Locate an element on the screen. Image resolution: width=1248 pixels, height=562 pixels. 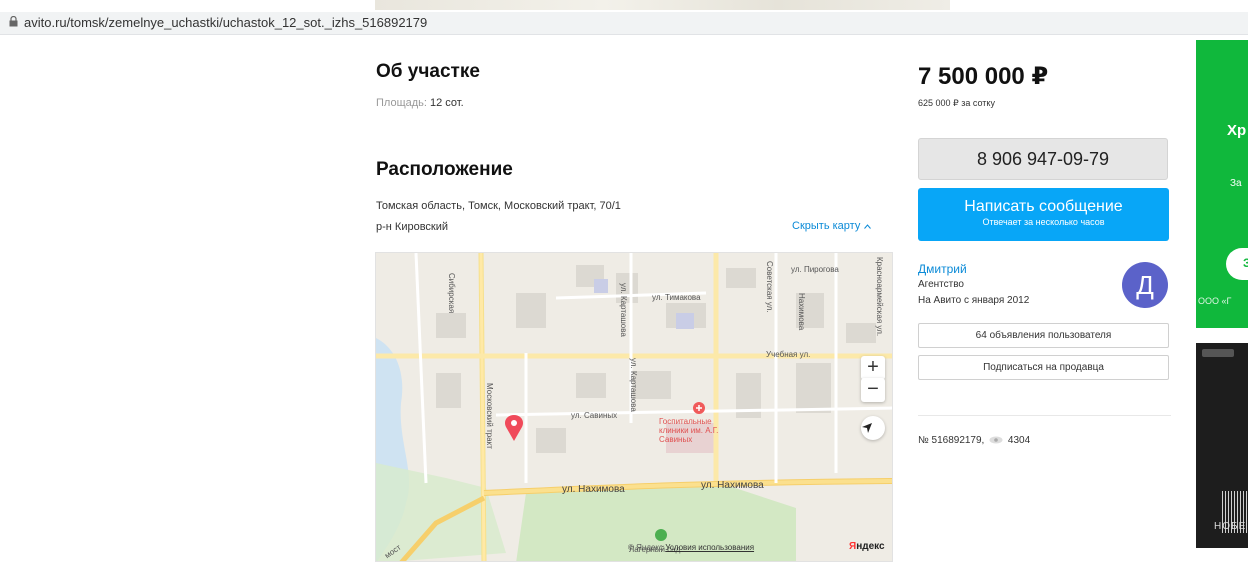
phone-button: 8 906 947-09-79 is located at coordinates (1043, 159).